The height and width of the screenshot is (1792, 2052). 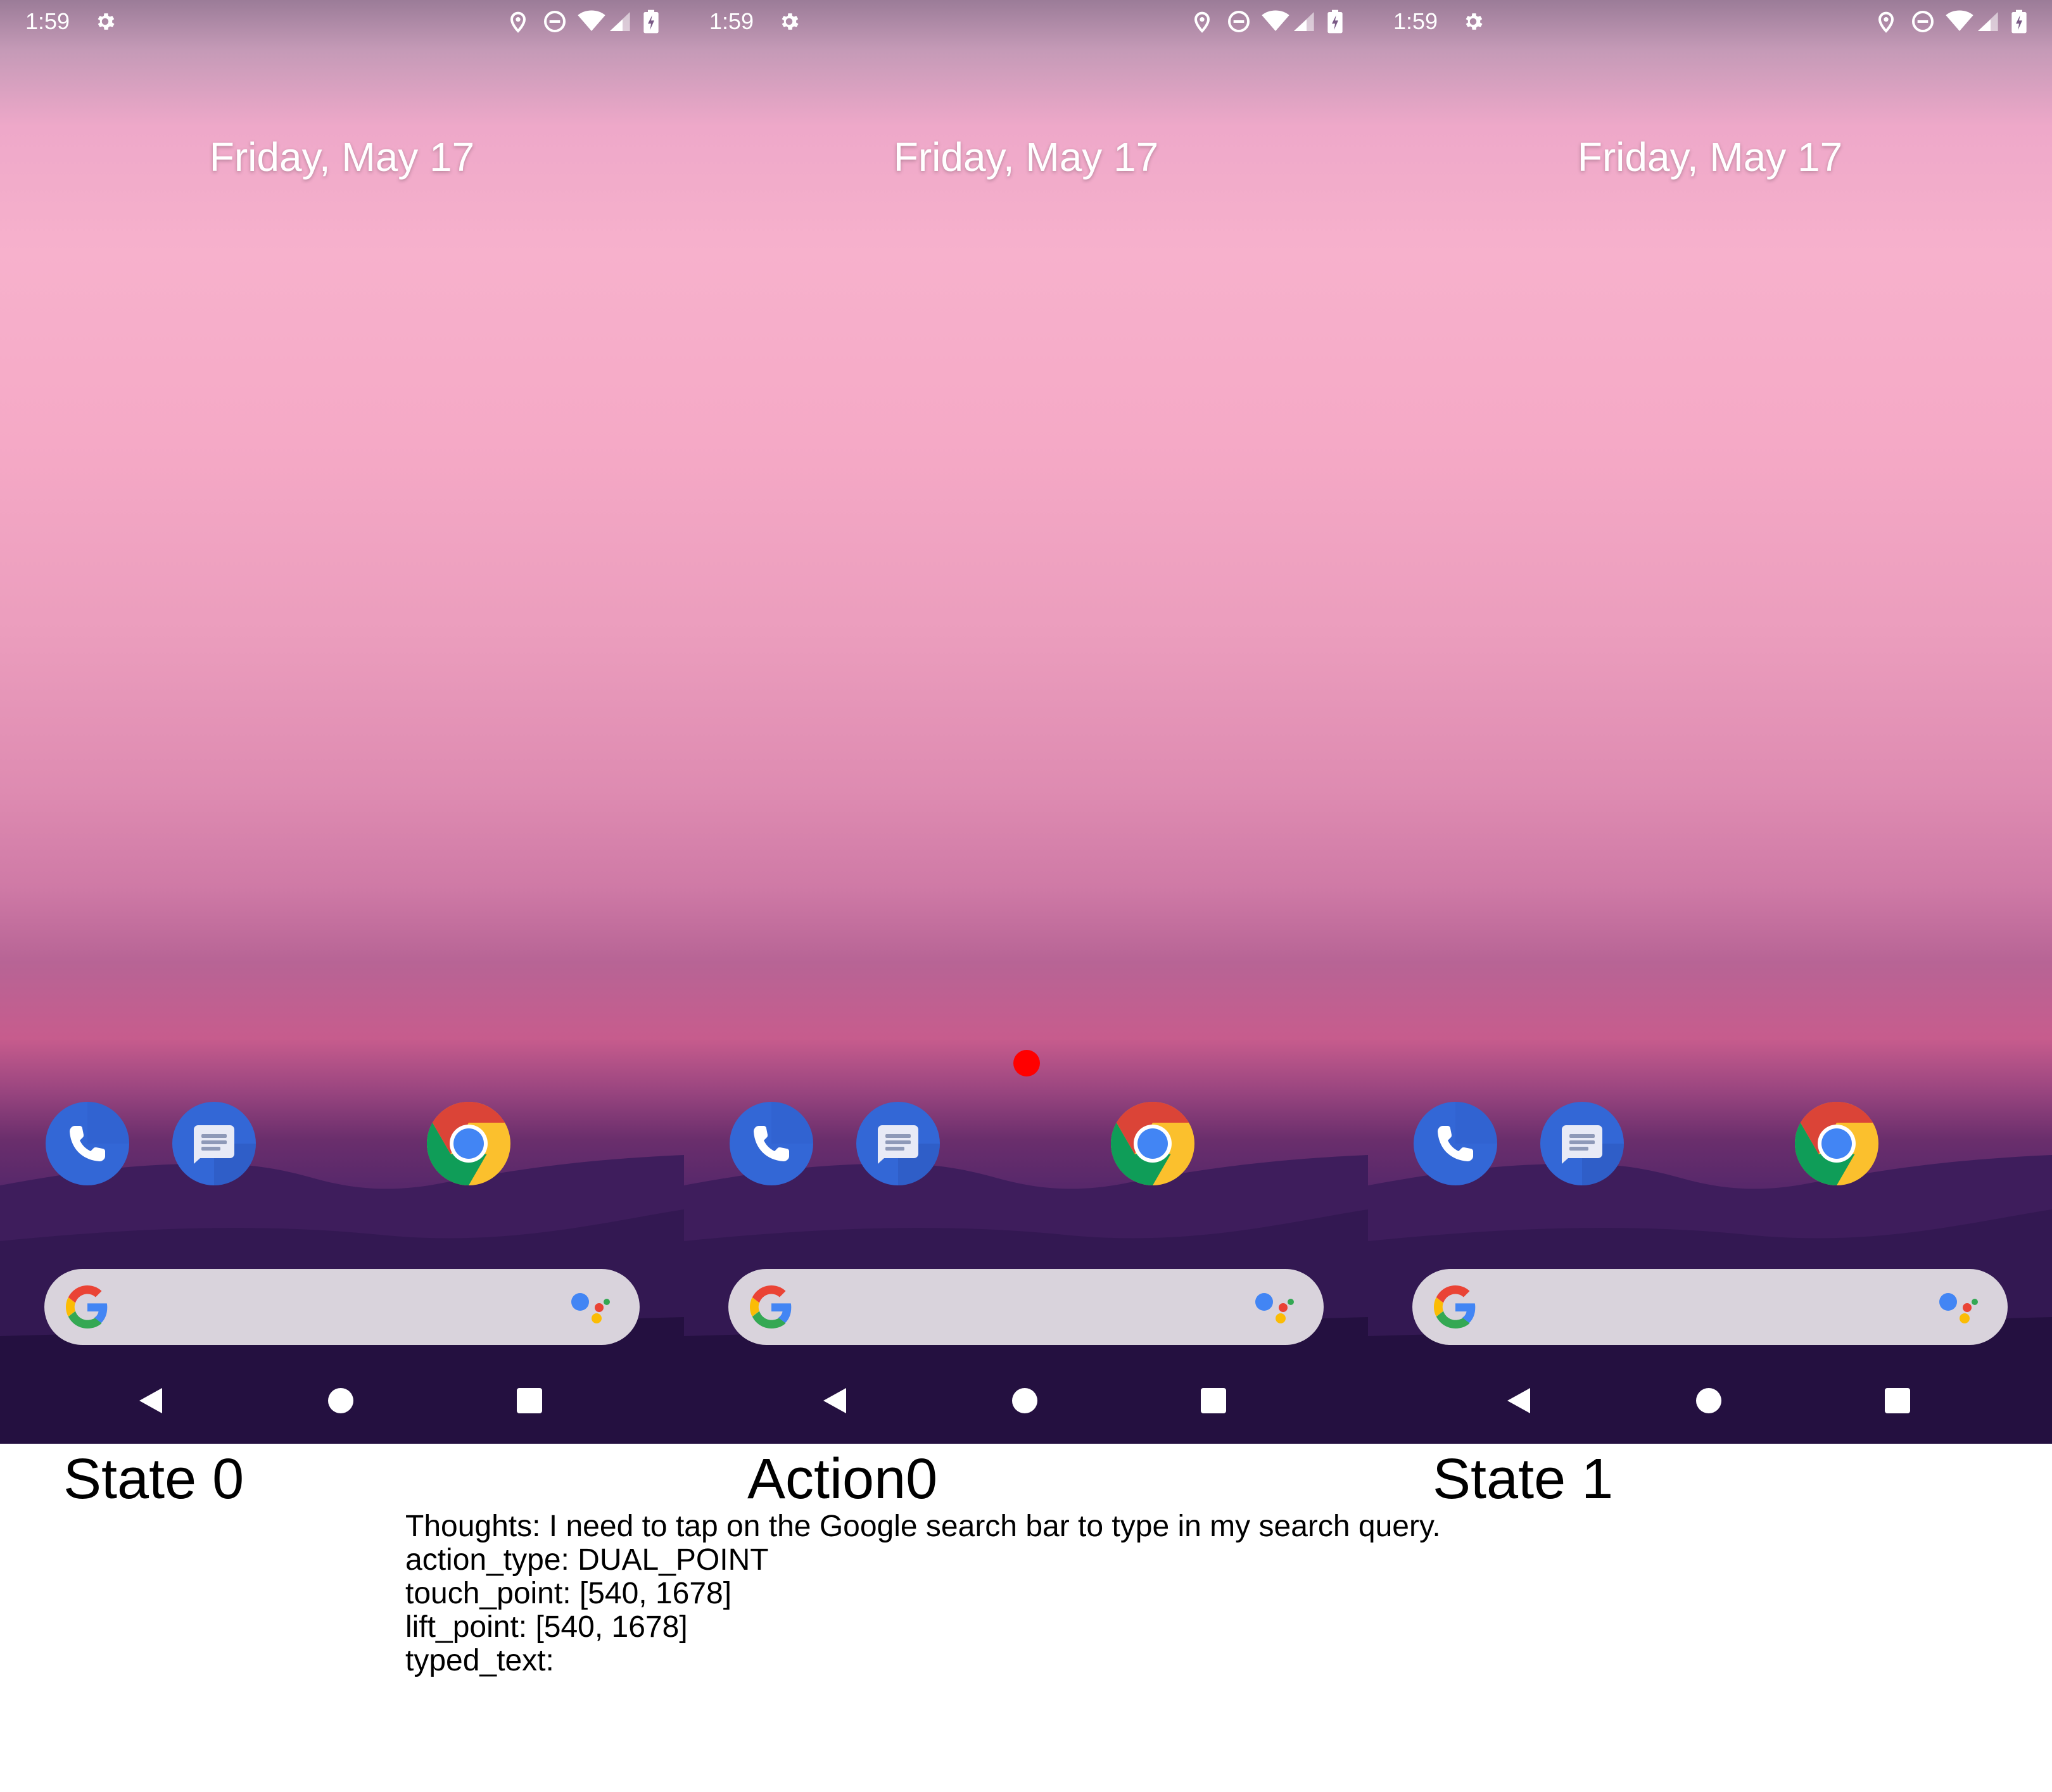 What do you see at coordinates (546, 1627) in the screenshot?
I see `lift-point-text: lift_point: [540, 1678]` at bounding box center [546, 1627].